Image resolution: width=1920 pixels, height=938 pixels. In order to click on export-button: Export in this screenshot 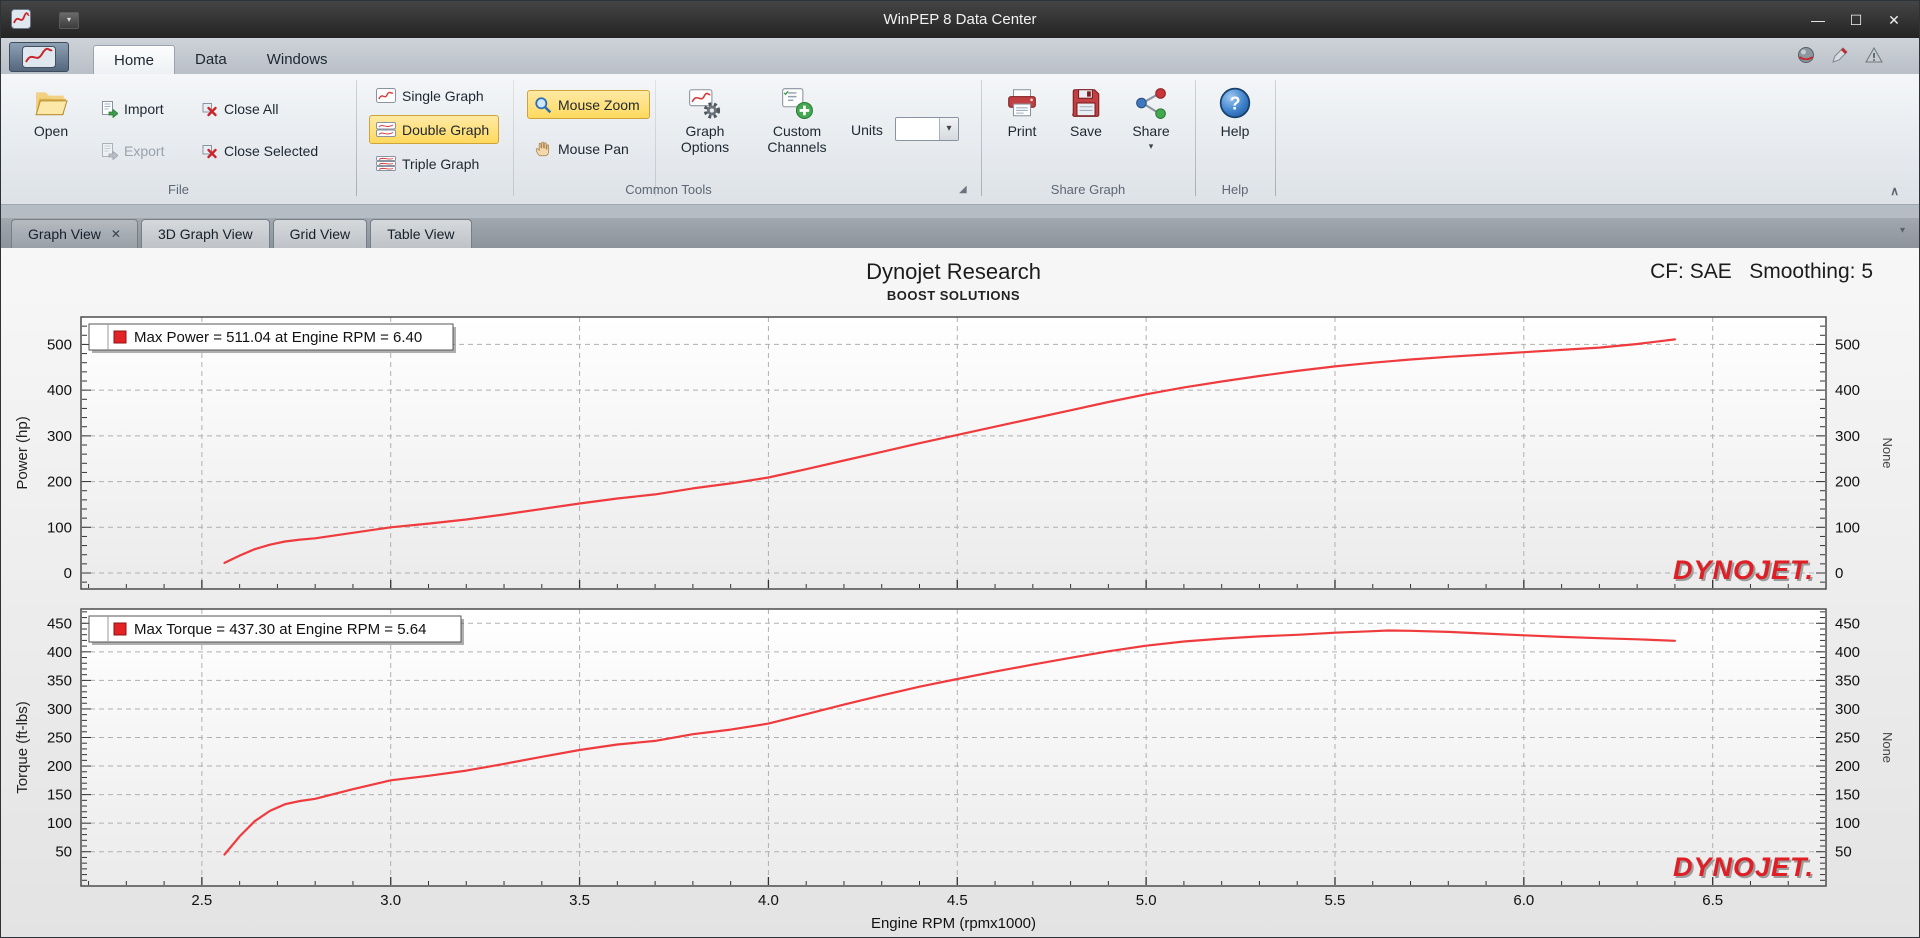, I will do `click(133, 150)`.